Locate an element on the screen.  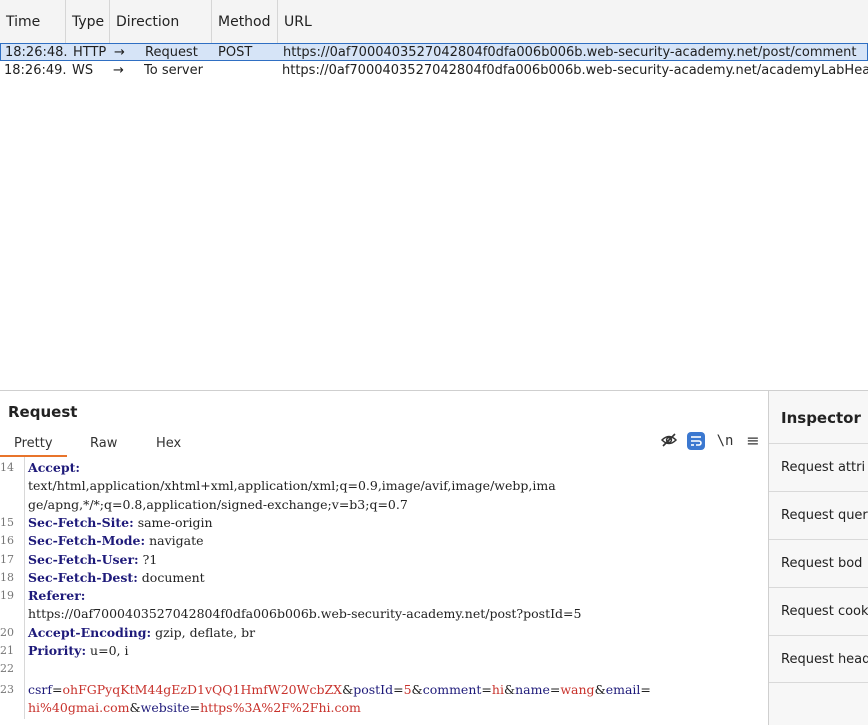
param-value: 5 is located at coordinates (407, 689).